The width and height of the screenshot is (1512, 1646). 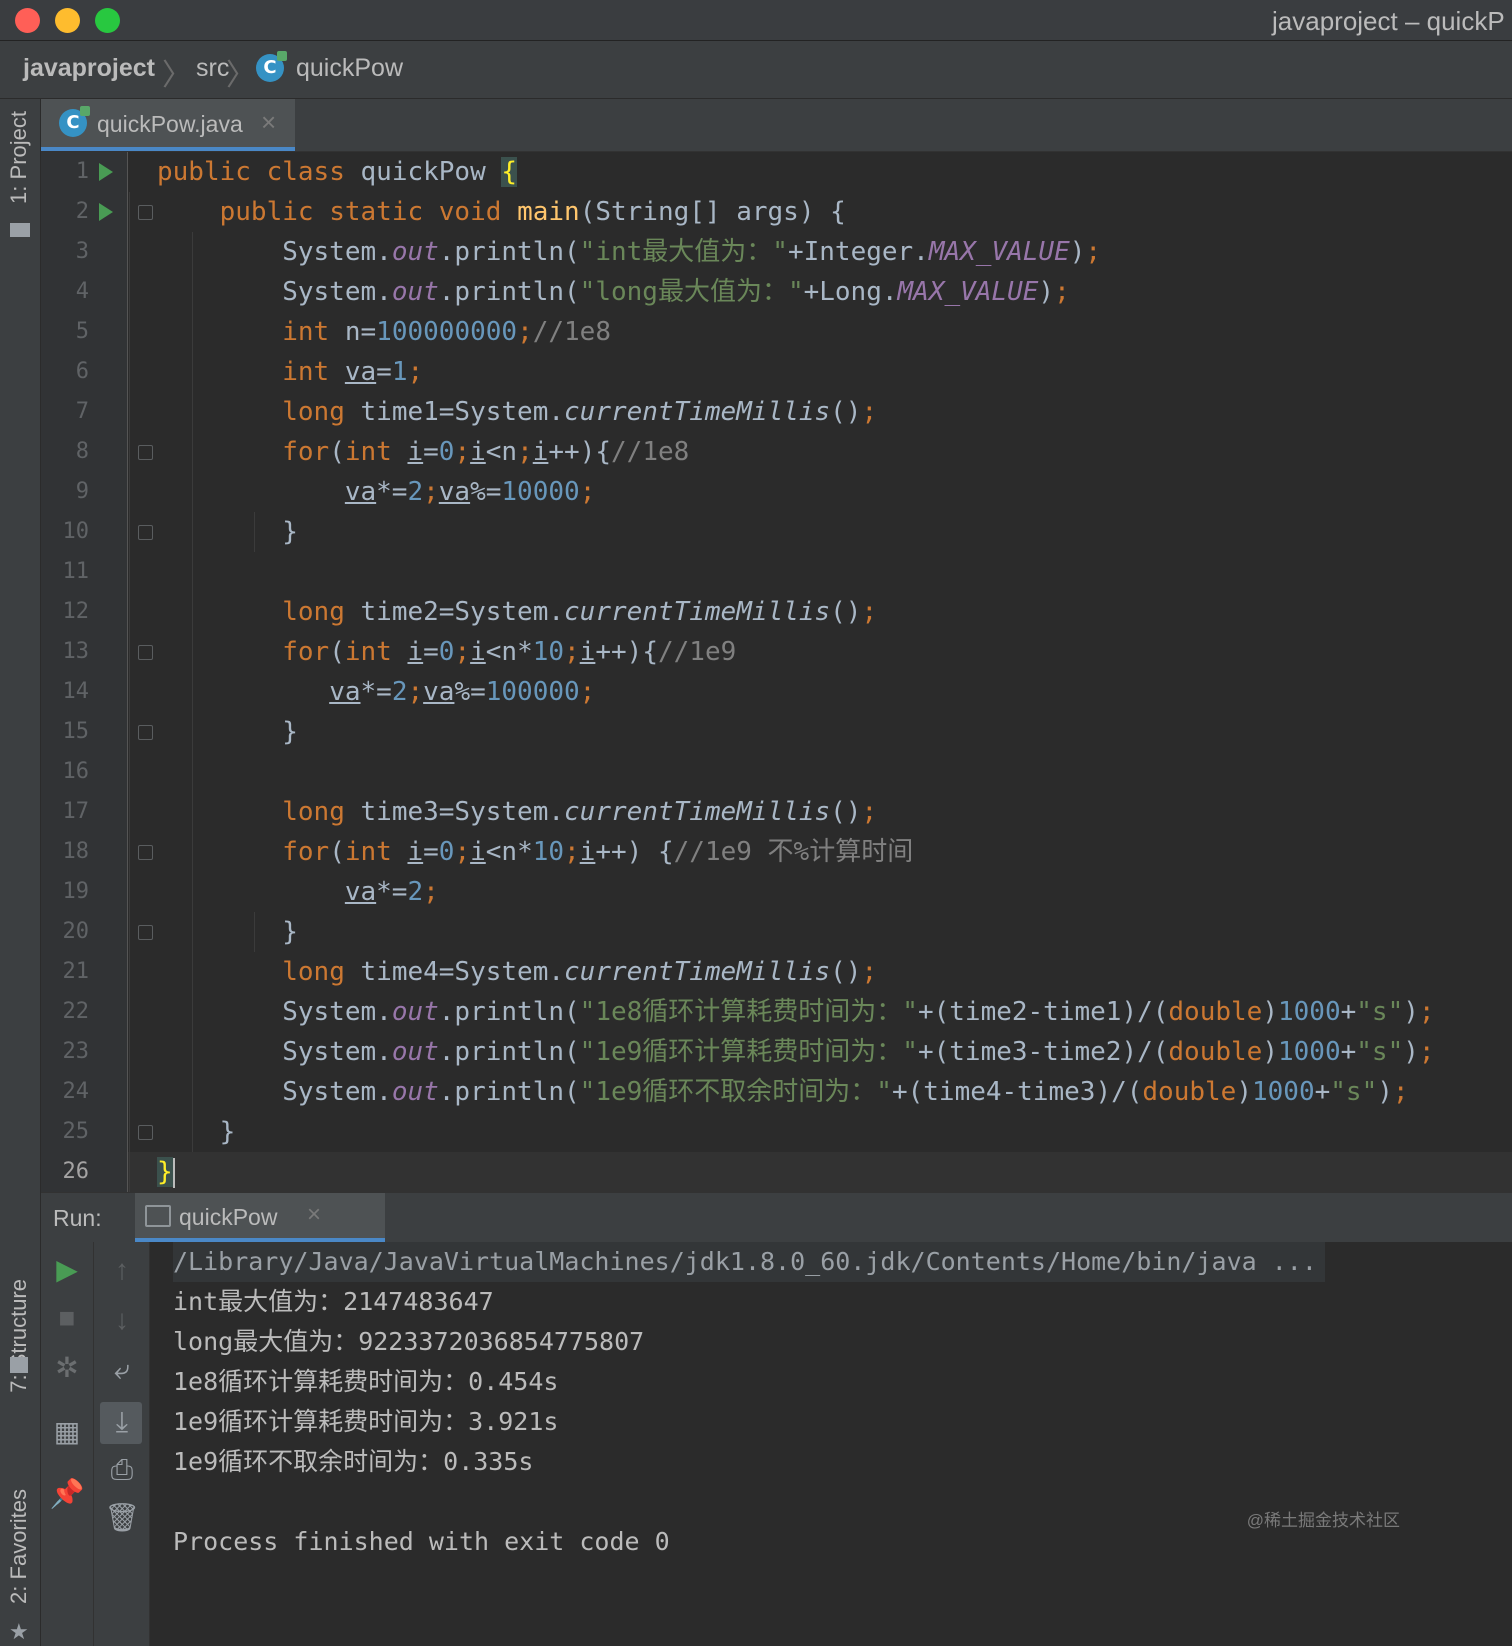 I want to click on star-icon: ★, so click(x=19, y=1631).